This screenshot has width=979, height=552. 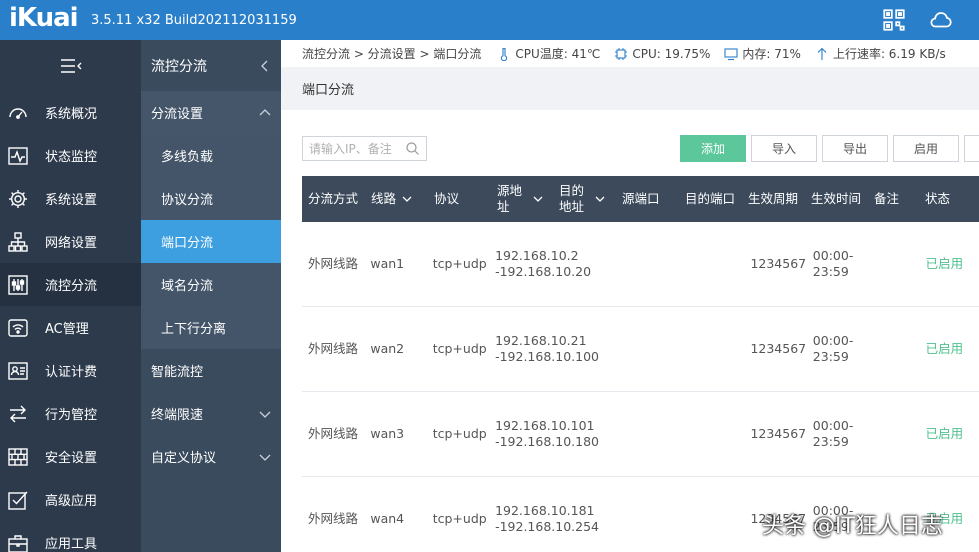 What do you see at coordinates (855, 148) in the screenshot?
I see `export-button: 导出` at bounding box center [855, 148].